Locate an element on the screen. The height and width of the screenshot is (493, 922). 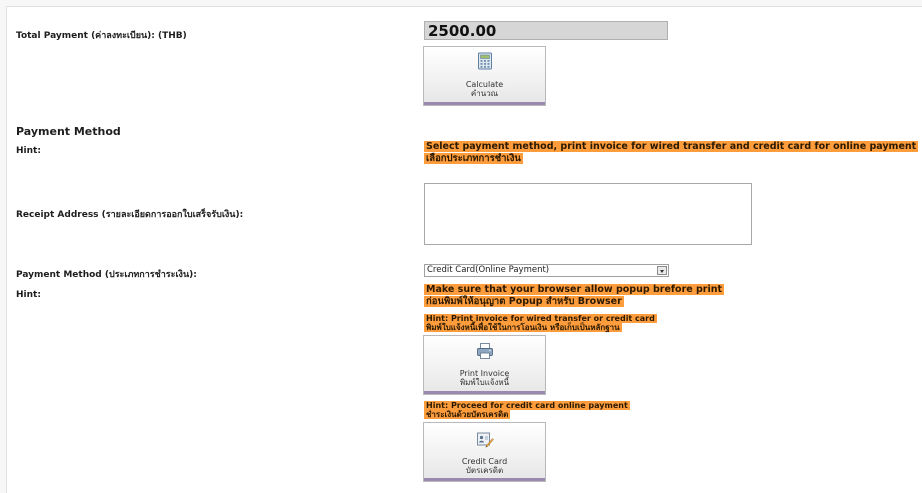
credit-card-icon is located at coordinates (485, 440).